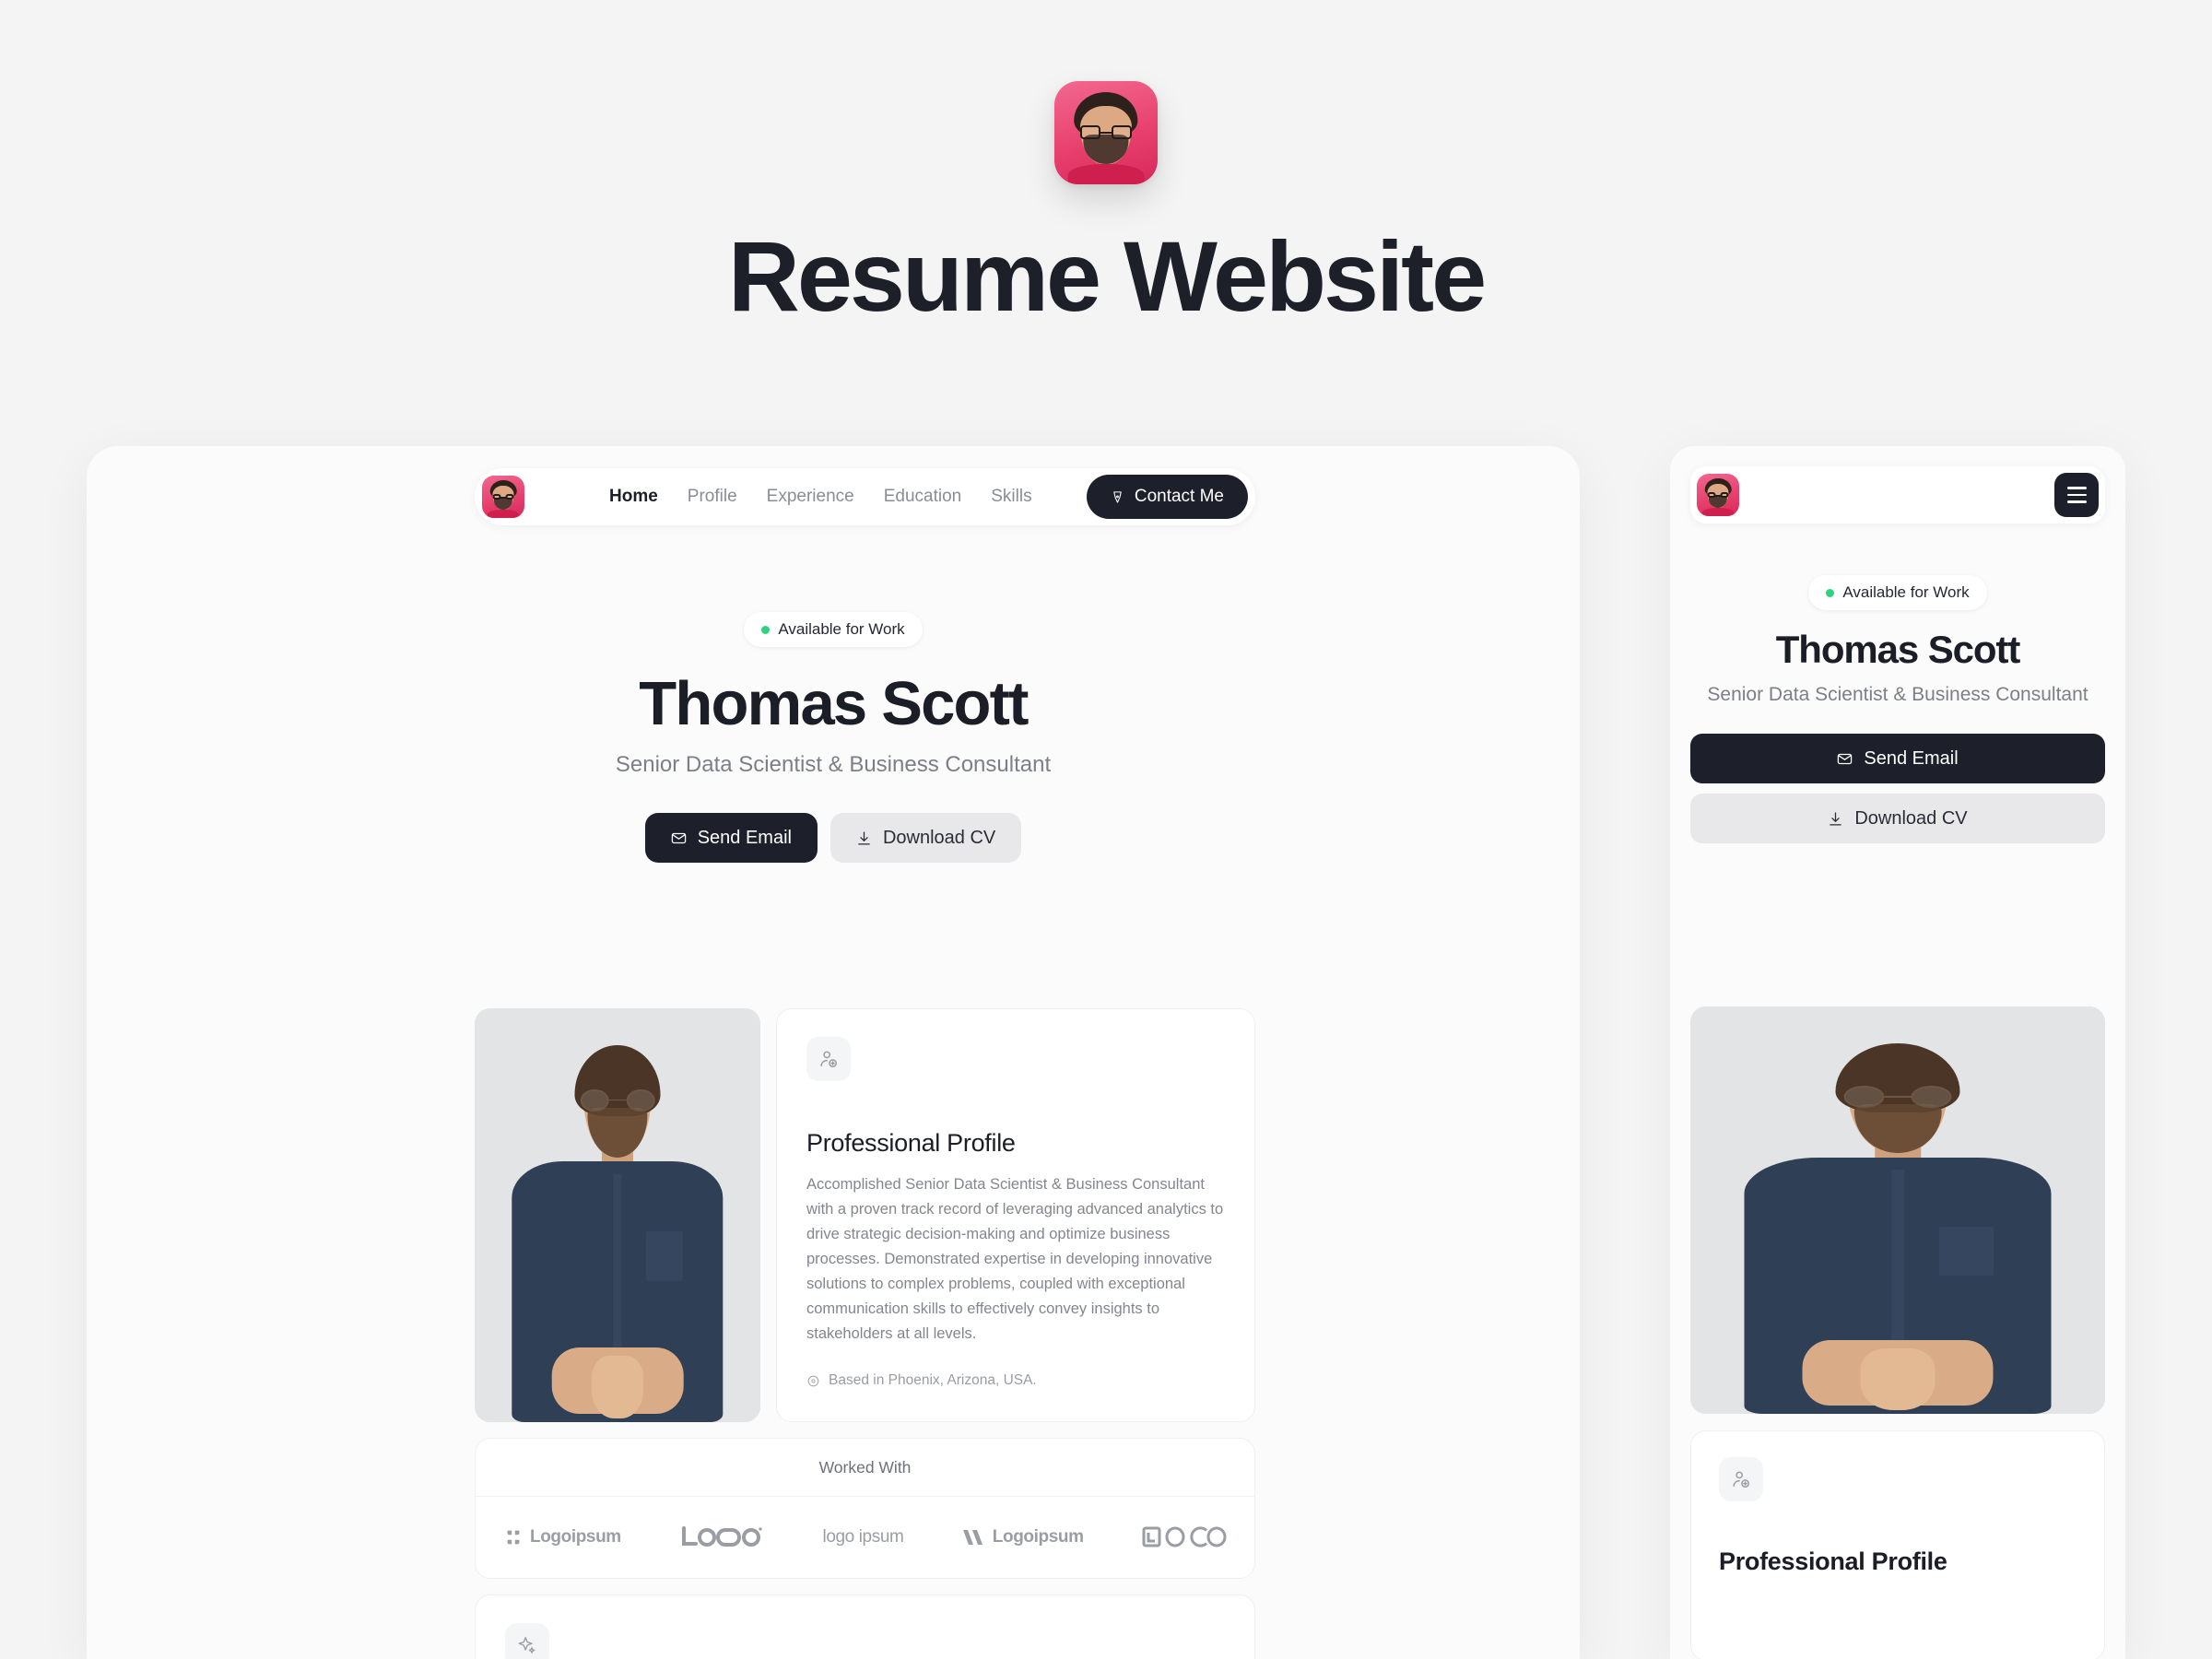  I want to click on client-logo-name: logo ipsum, so click(863, 1537).